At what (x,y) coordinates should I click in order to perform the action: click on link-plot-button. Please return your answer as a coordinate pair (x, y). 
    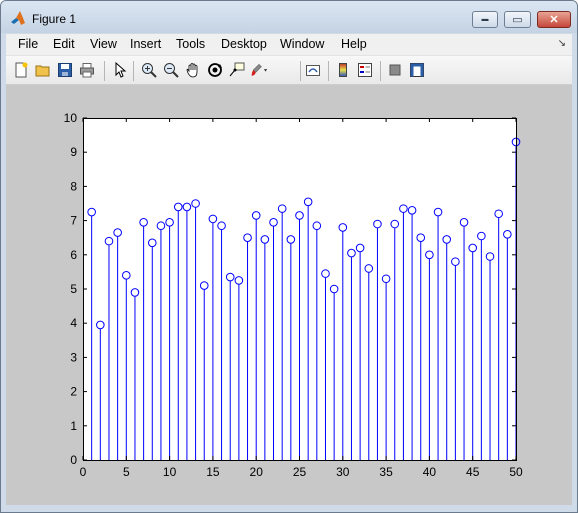
    Looking at the image, I should click on (313, 70).